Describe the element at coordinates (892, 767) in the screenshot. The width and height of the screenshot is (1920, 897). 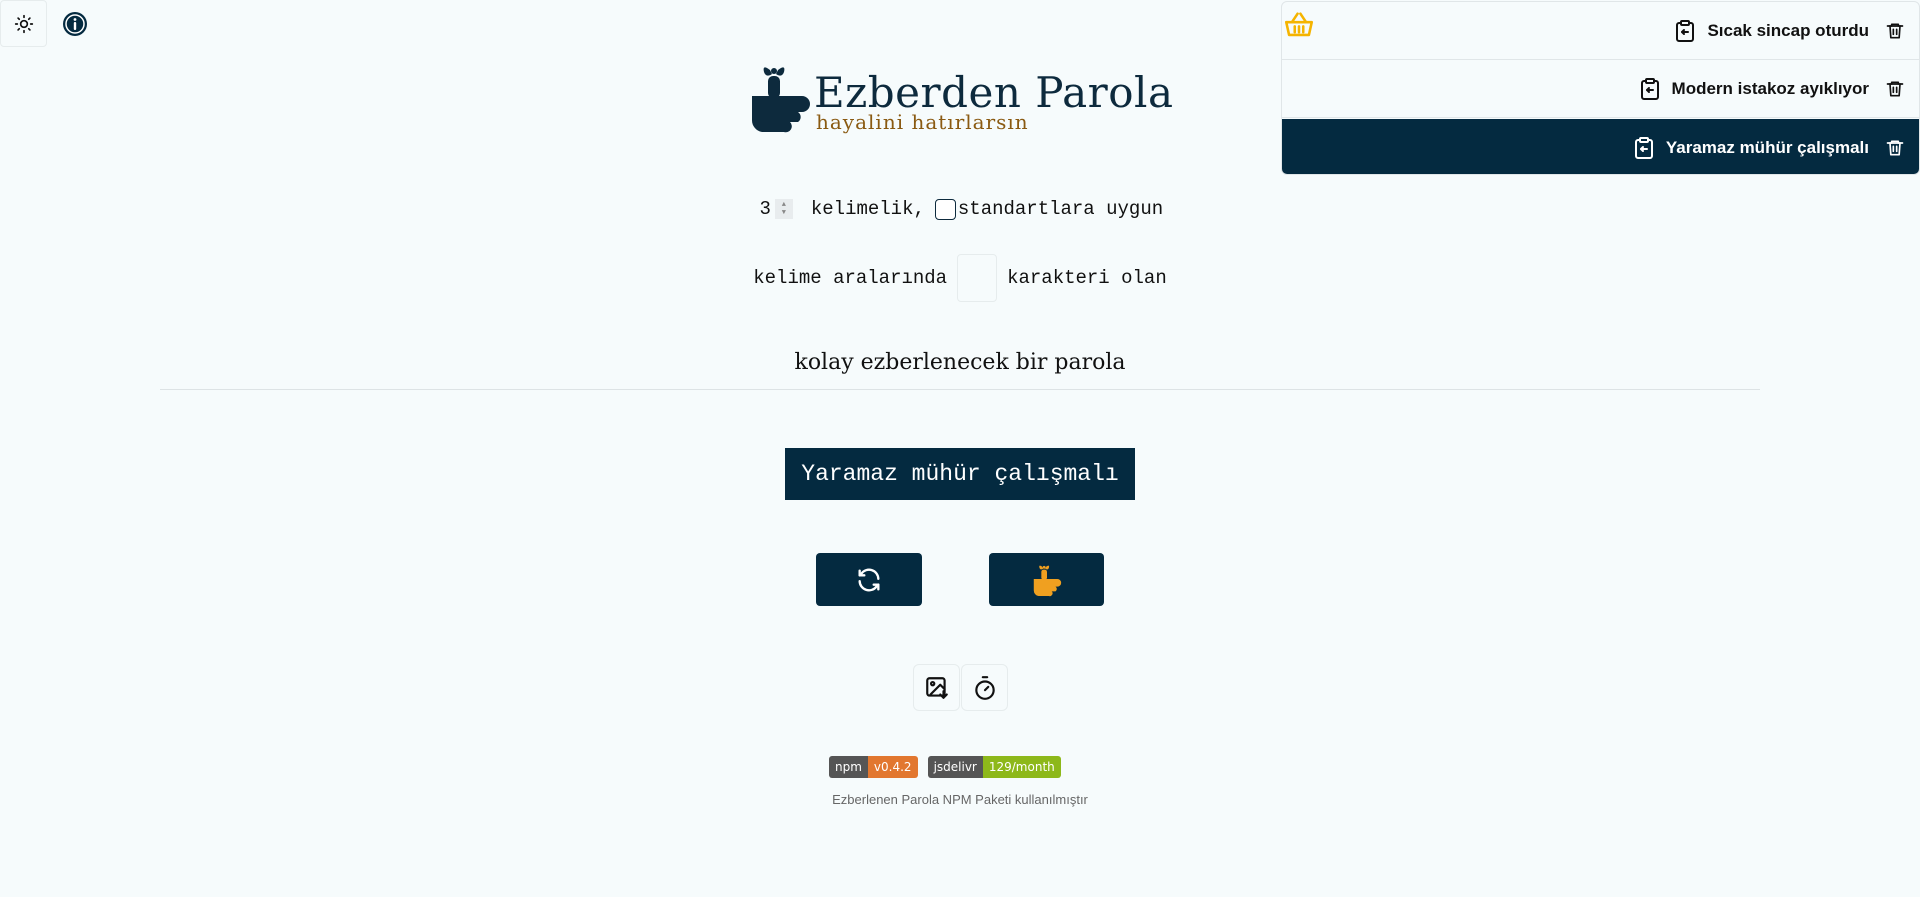
I see `badge-value: v0.4.2` at that location.